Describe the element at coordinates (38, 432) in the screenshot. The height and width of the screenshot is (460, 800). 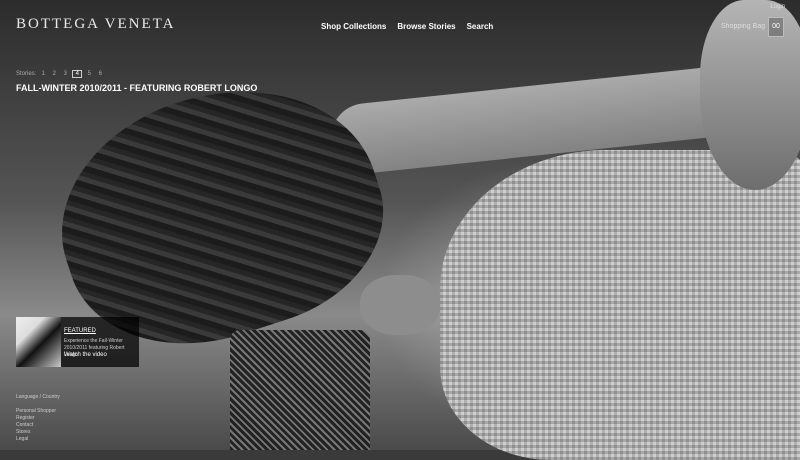
I see `footer-link-stores: Stores` at that location.